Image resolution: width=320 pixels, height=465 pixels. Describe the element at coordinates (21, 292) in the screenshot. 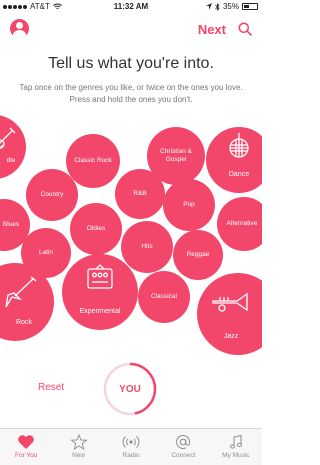

I see `electric-guitar-icon` at that location.